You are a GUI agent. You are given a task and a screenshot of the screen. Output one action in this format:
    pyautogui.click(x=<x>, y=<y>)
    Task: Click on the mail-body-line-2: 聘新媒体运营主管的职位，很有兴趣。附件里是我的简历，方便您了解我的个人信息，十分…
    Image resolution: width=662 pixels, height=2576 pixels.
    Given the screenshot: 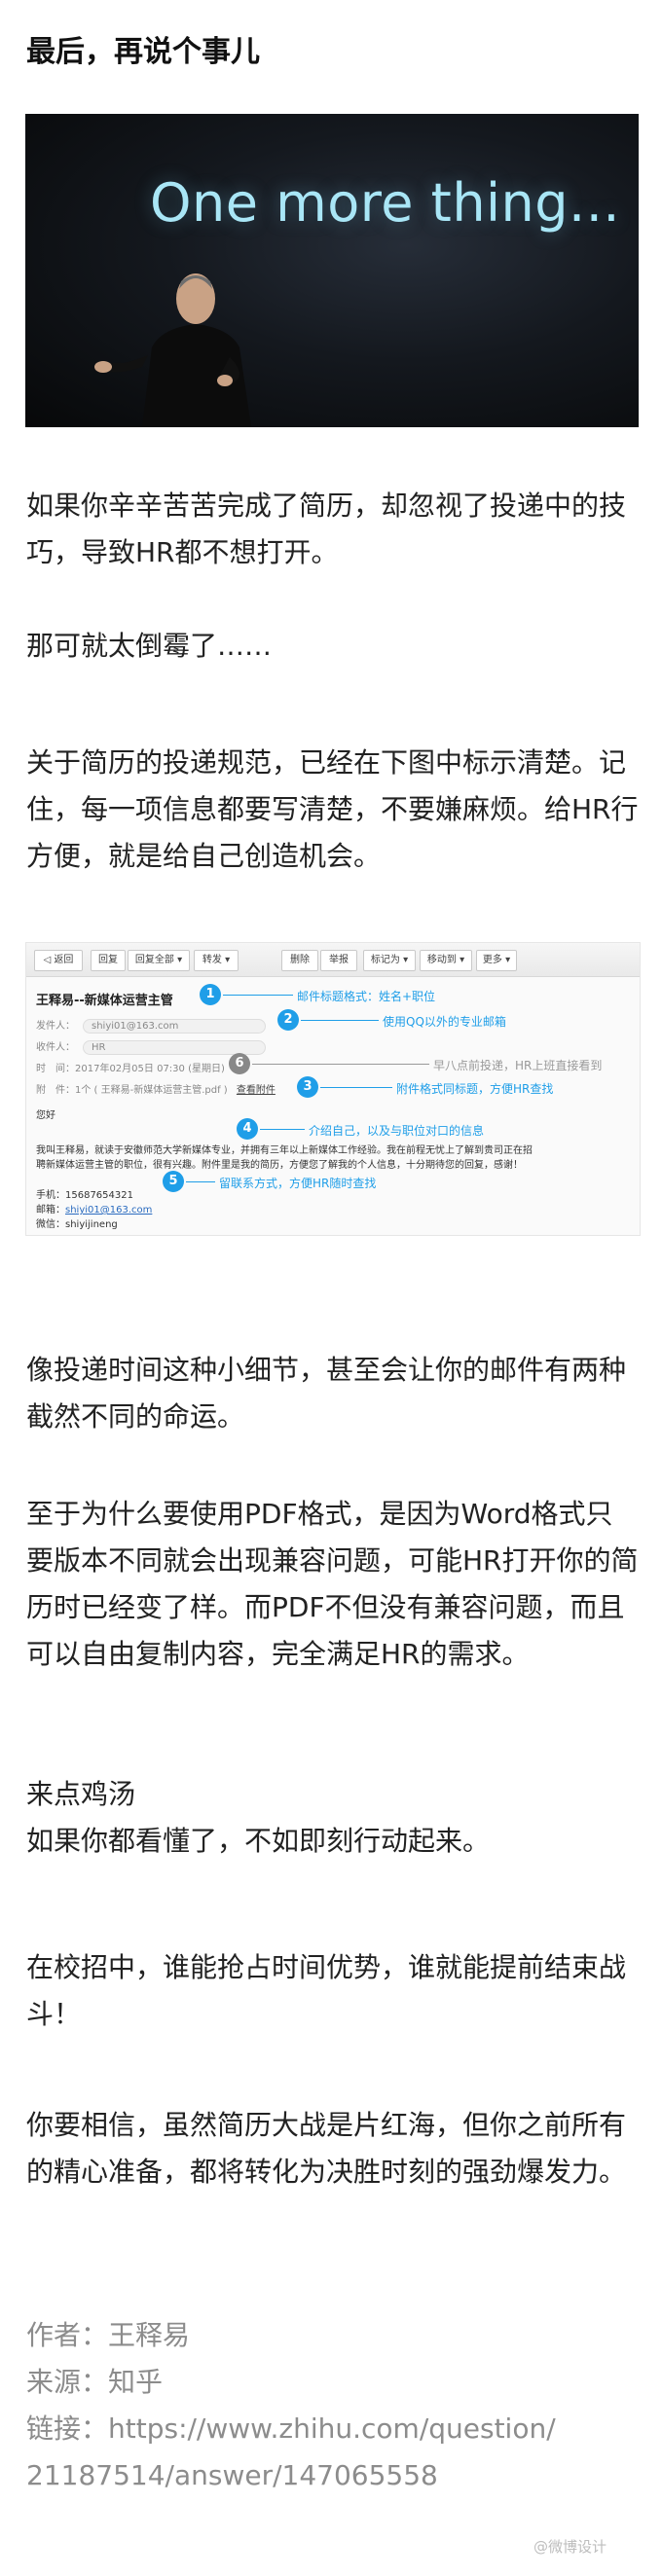 What is the action you would take?
    pyautogui.click(x=279, y=1165)
    